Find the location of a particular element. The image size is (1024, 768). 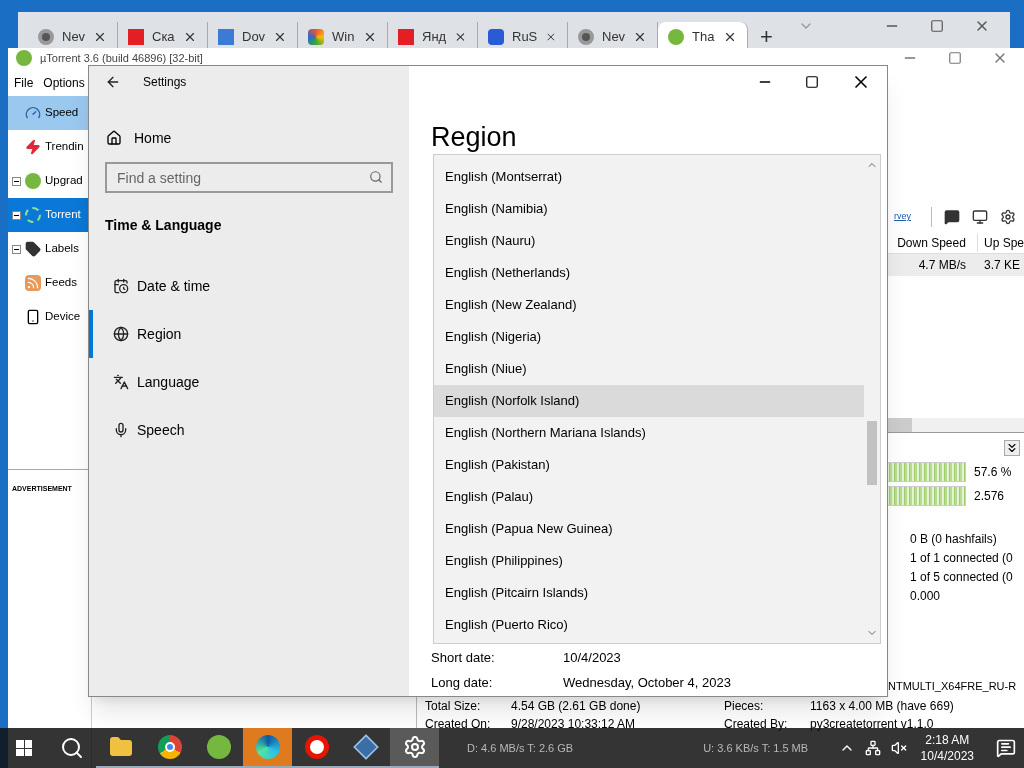

app-icon is located at coordinates (496, 37).